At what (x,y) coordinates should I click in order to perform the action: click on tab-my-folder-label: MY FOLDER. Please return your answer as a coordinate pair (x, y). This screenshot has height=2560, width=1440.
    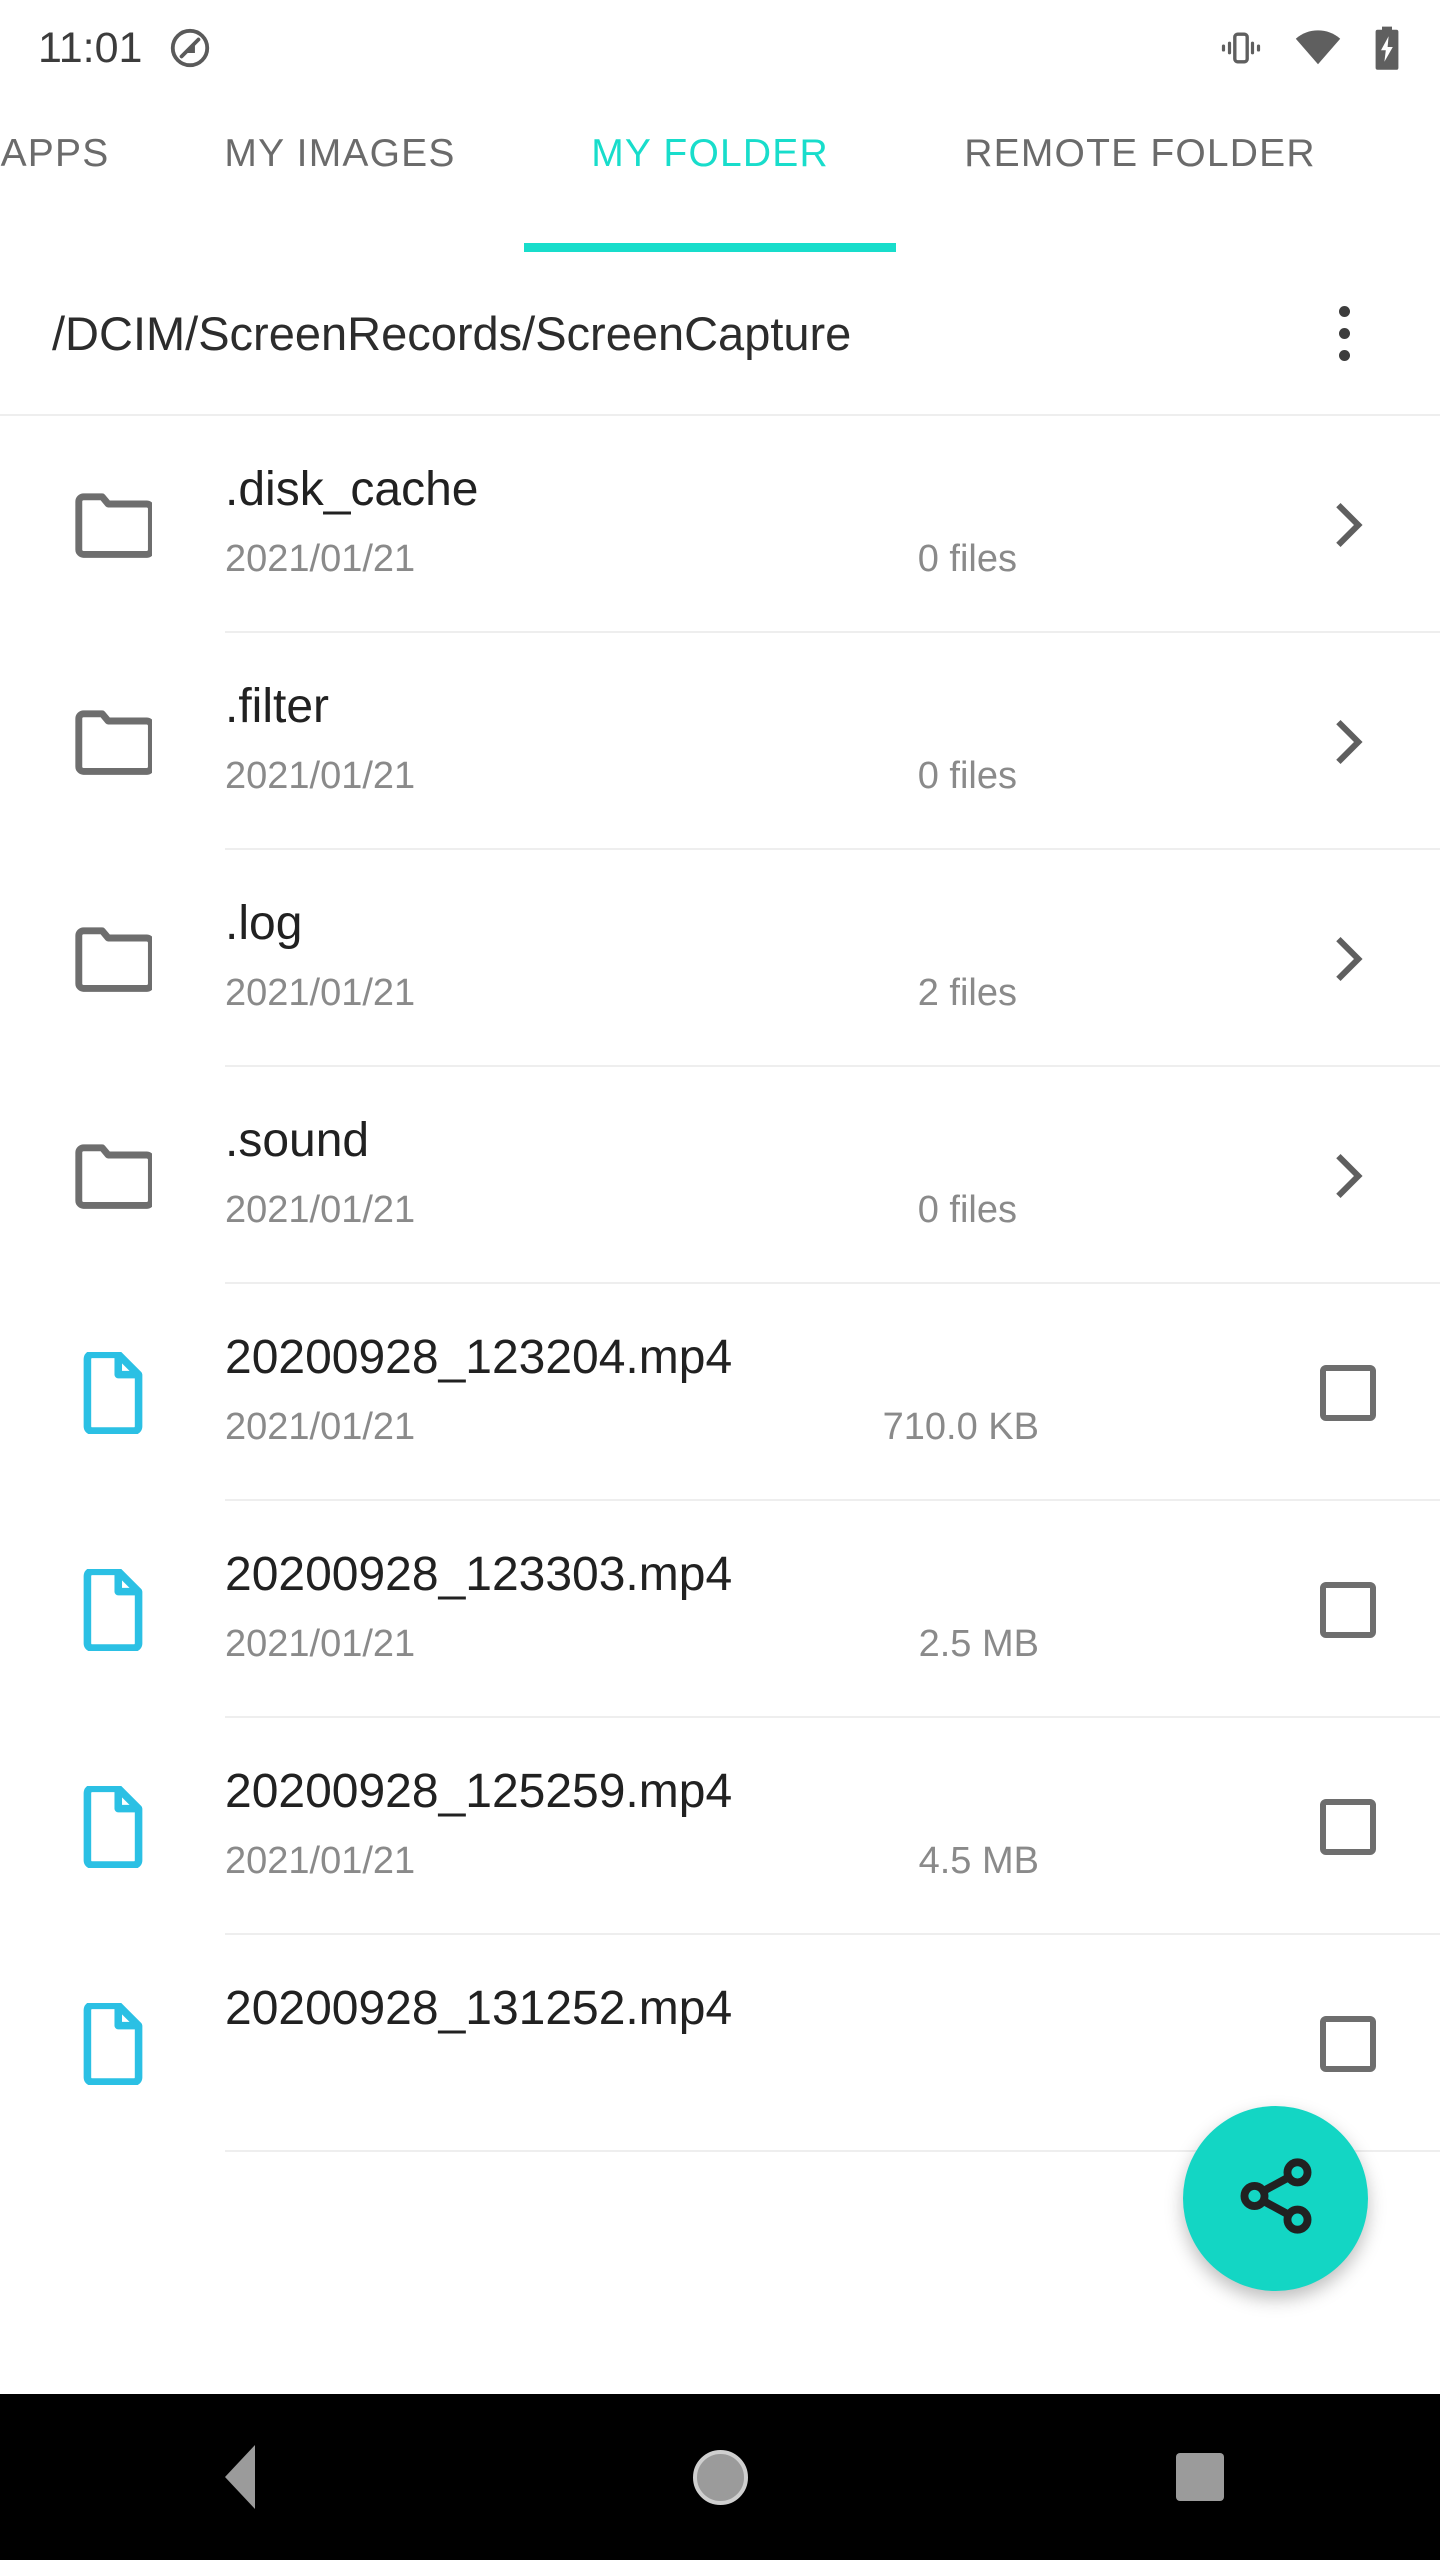
    Looking at the image, I should click on (710, 153).